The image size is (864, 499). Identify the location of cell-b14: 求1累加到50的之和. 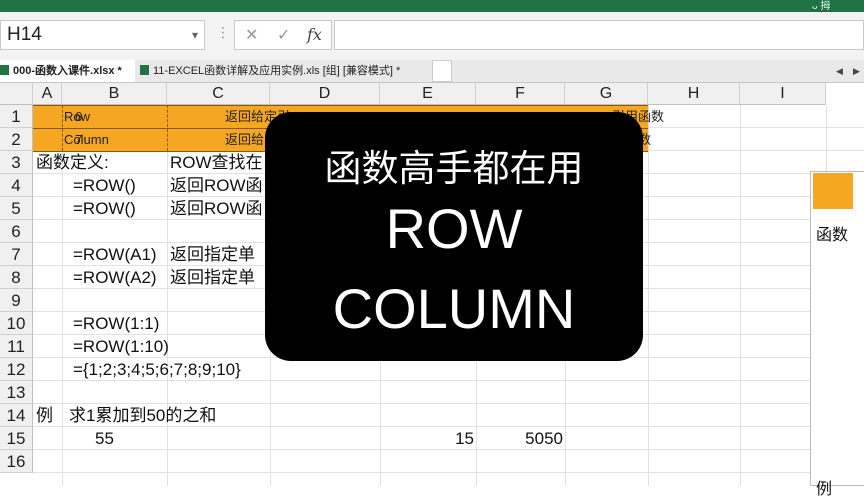
(142, 415).